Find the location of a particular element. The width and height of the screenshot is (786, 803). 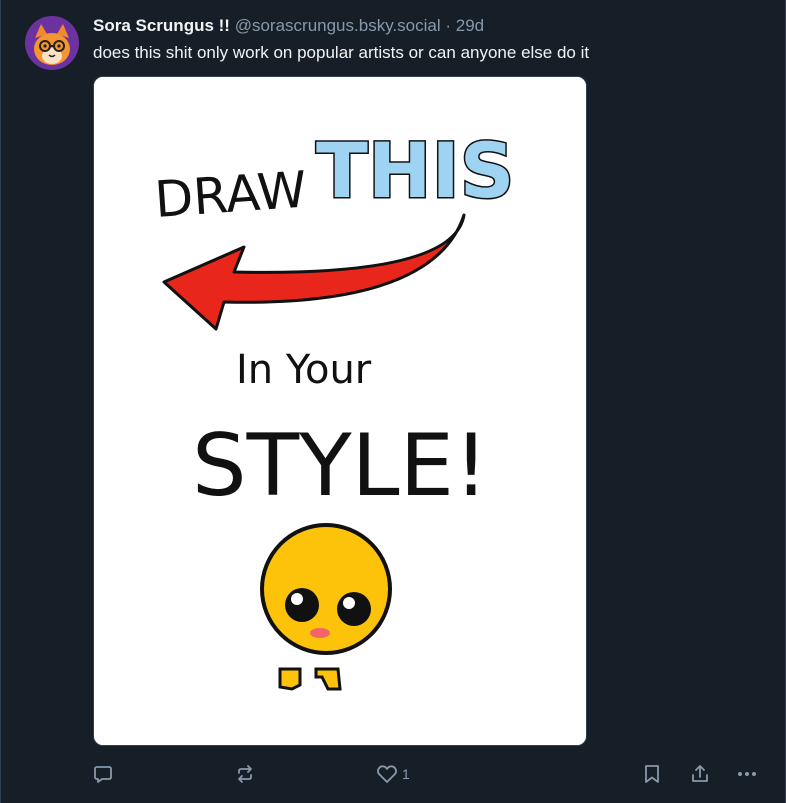

image-text-in-your: In Your is located at coordinates (304, 370).